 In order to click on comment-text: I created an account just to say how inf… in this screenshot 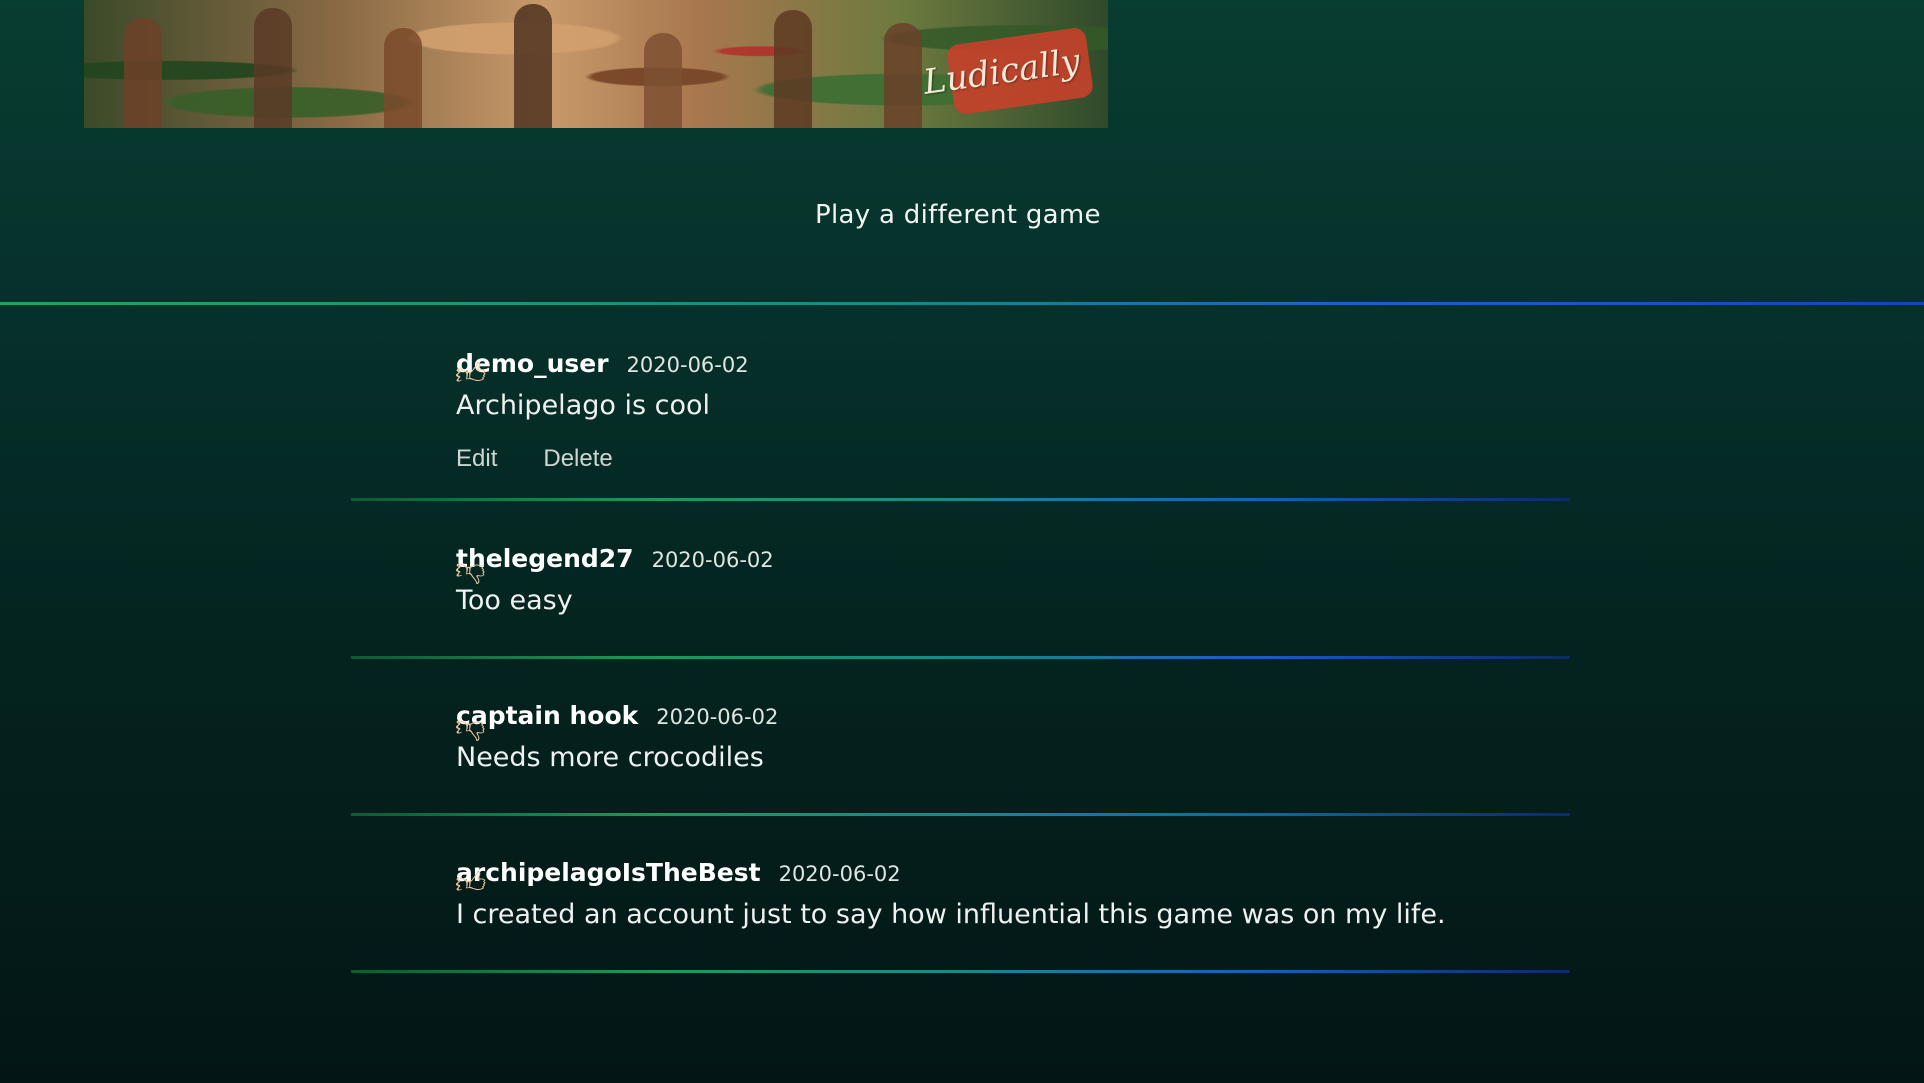, I will do `click(951, 914)`.